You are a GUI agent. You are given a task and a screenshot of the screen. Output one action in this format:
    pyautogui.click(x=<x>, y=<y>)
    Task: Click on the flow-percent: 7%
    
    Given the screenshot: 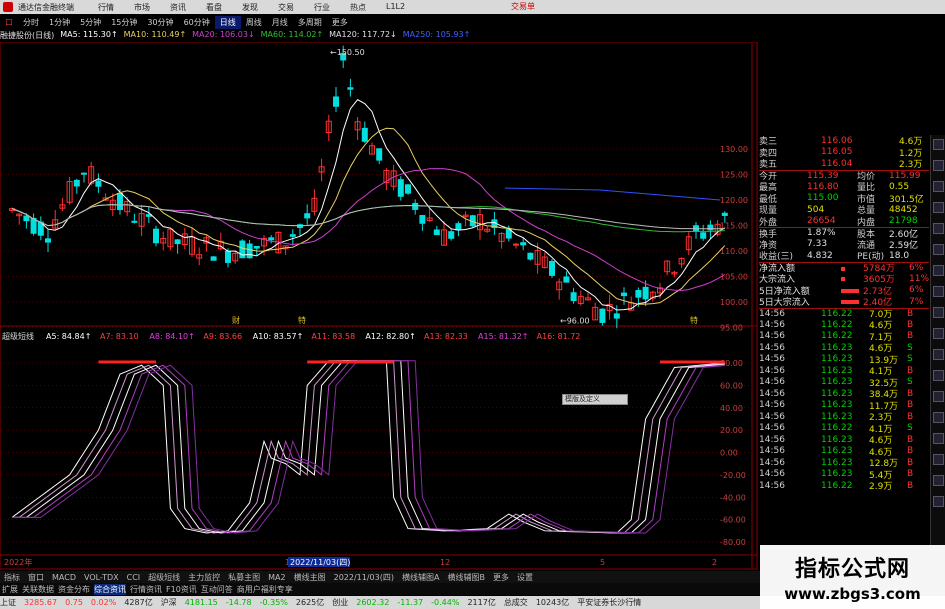 What is the action you would take?
    pyautogui.click(x=916, y=301)
    